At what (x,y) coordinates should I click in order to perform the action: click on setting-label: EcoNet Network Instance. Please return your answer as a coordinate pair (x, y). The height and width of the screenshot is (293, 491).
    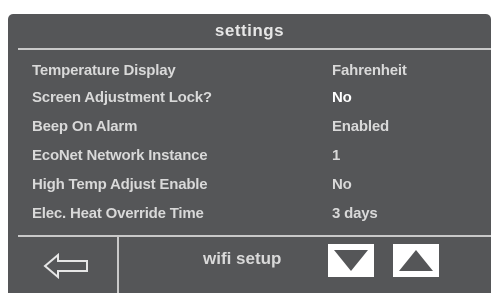
    Looking at the image, I should click on (120, 155).